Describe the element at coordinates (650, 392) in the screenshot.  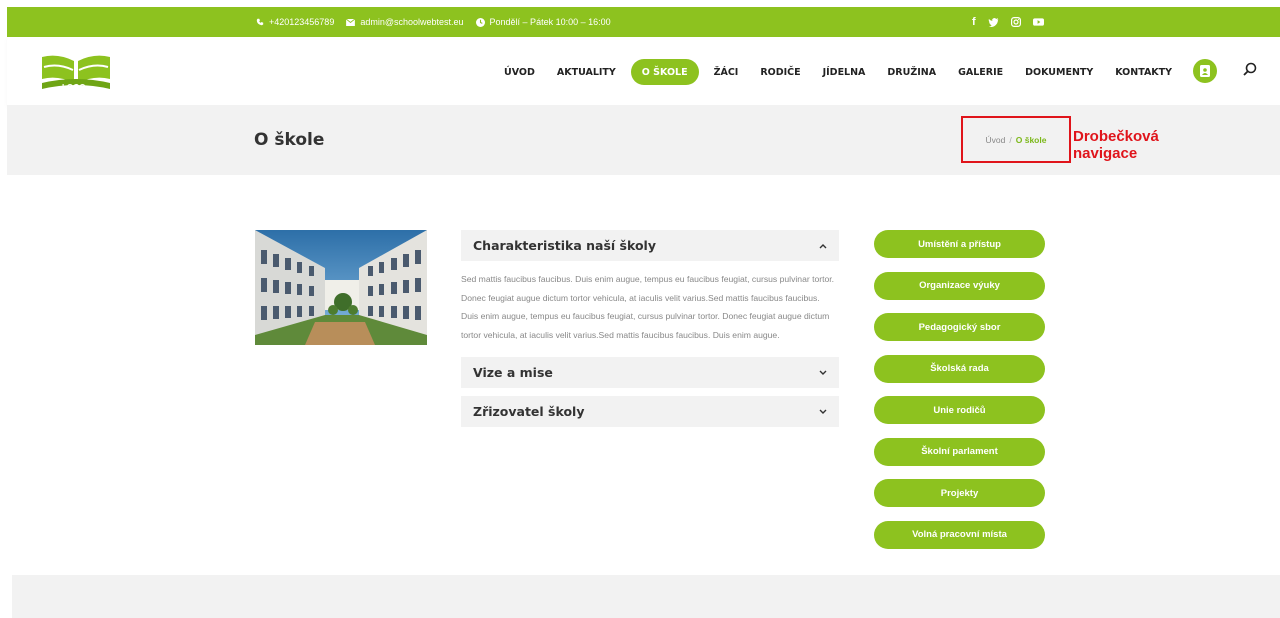
I see `accordion-gap` at that location.